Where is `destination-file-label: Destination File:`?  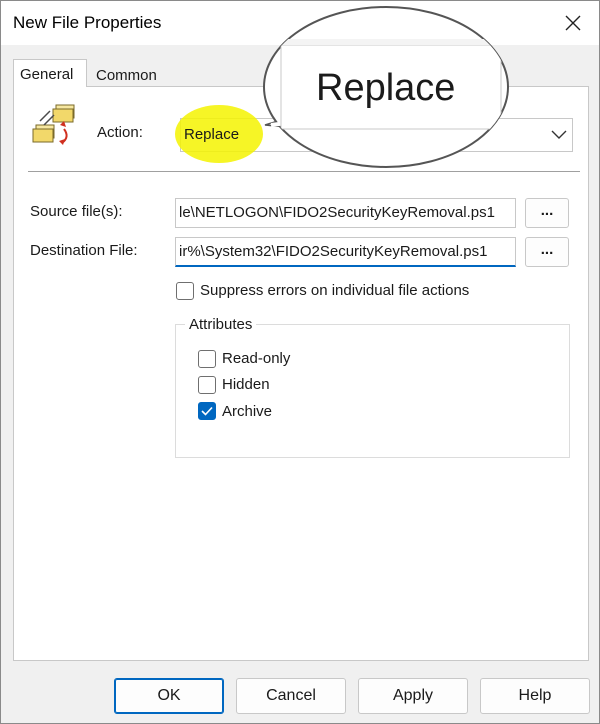 destination-file-label: Destination File: is located at coordinates (84, 250).